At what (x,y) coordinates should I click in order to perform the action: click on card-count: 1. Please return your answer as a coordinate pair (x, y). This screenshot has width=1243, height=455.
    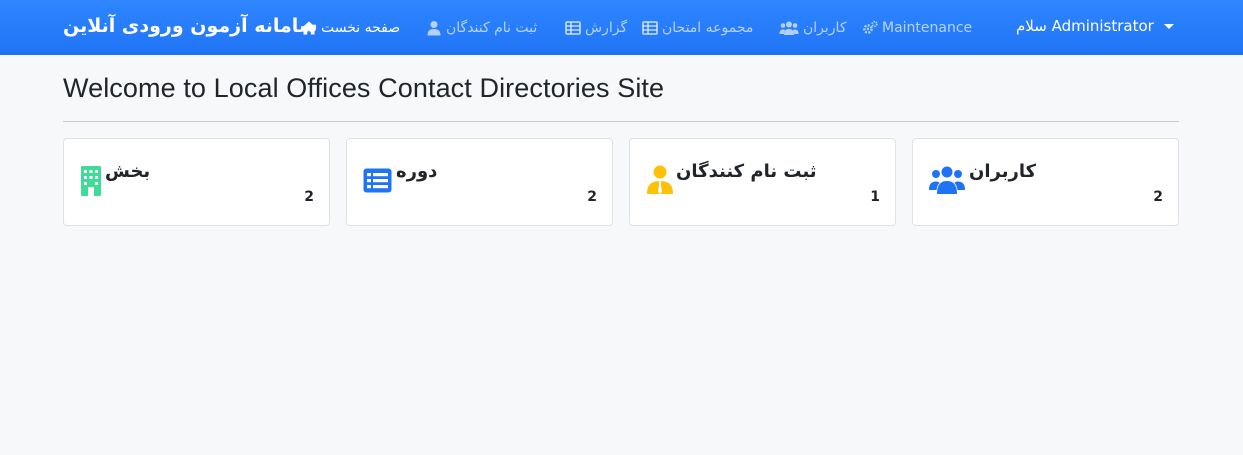
    Looking at the image, I should click on (875, 197).